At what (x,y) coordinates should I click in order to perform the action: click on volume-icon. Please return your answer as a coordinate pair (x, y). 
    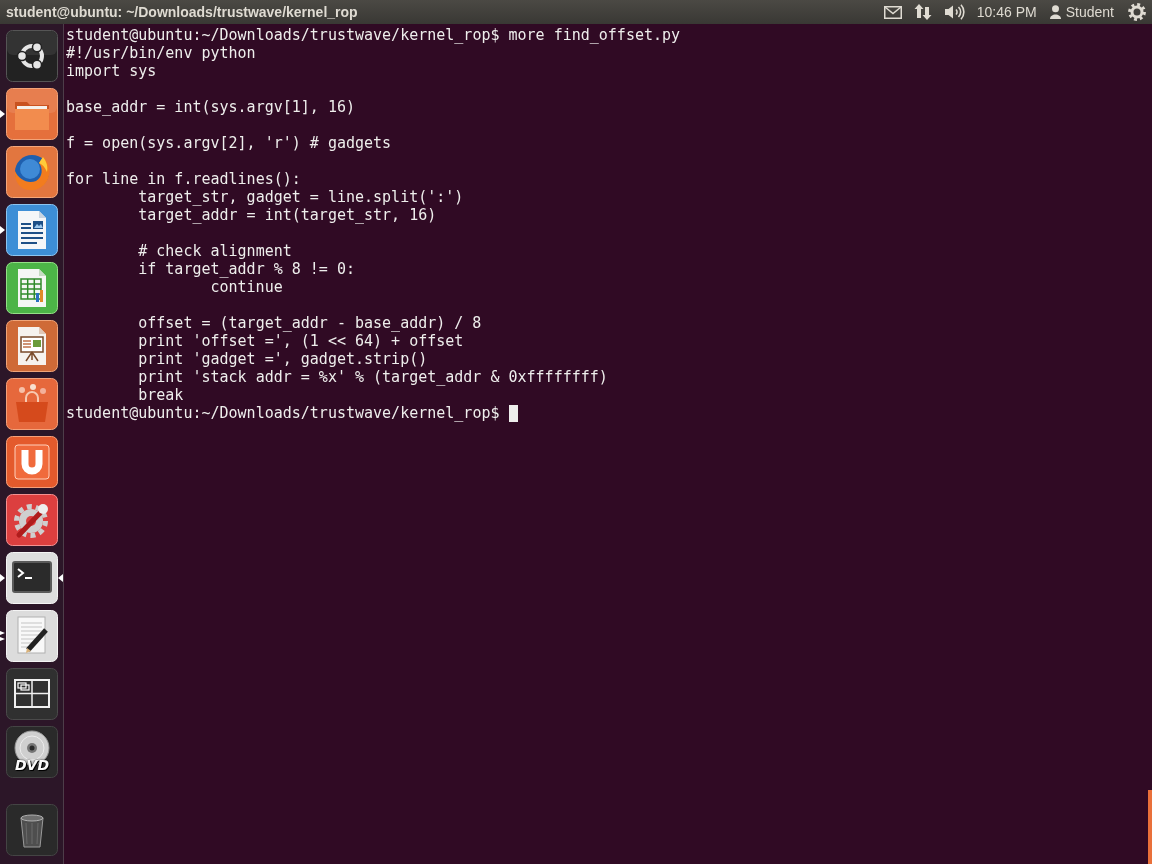
    Looking at the image, I should click on (954, 12).